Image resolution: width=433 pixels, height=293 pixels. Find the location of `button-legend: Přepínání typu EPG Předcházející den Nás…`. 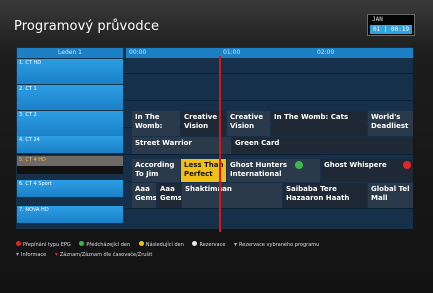

button-legend: Přepínání typu EPG Předcházející den Nás… is located at coordinates (171, 251).